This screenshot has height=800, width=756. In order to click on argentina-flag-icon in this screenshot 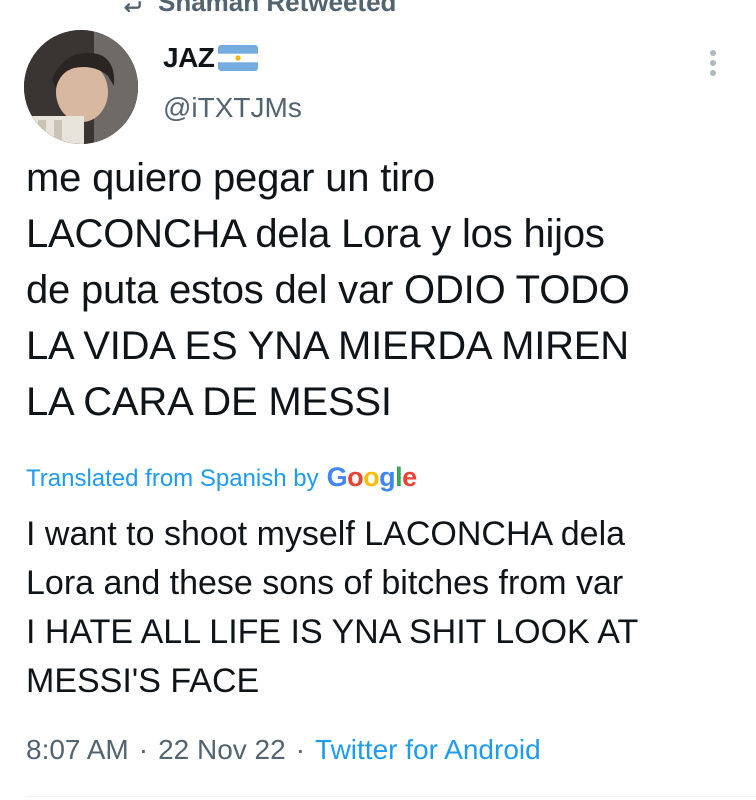, I will do `click(238, 58)`.